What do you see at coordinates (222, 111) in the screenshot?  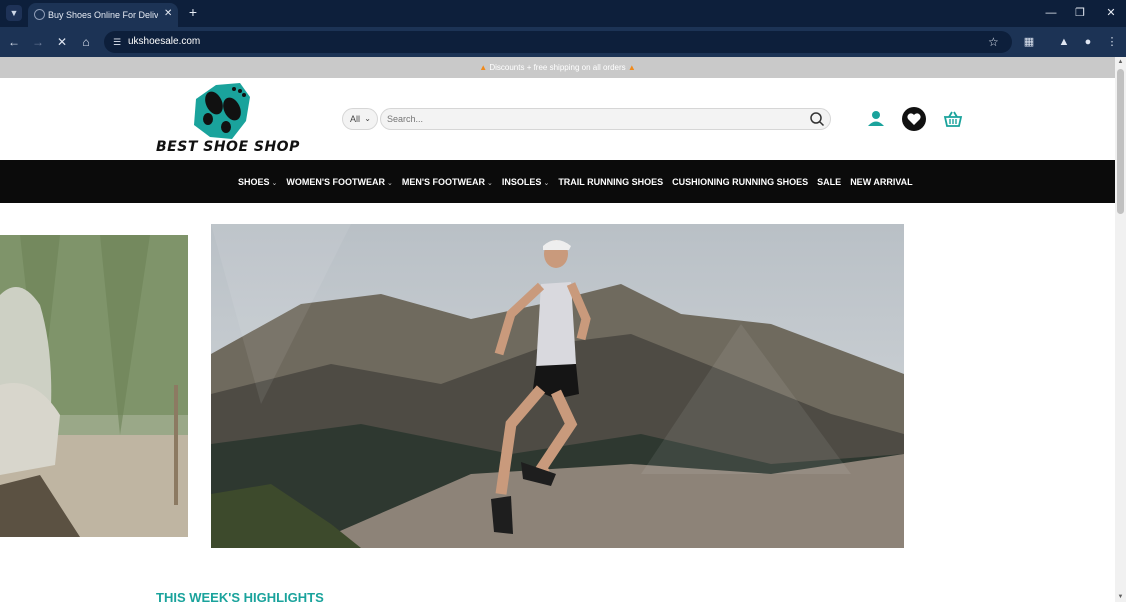 I see `footprints-logo-icon` at bounding box center [222, 111].